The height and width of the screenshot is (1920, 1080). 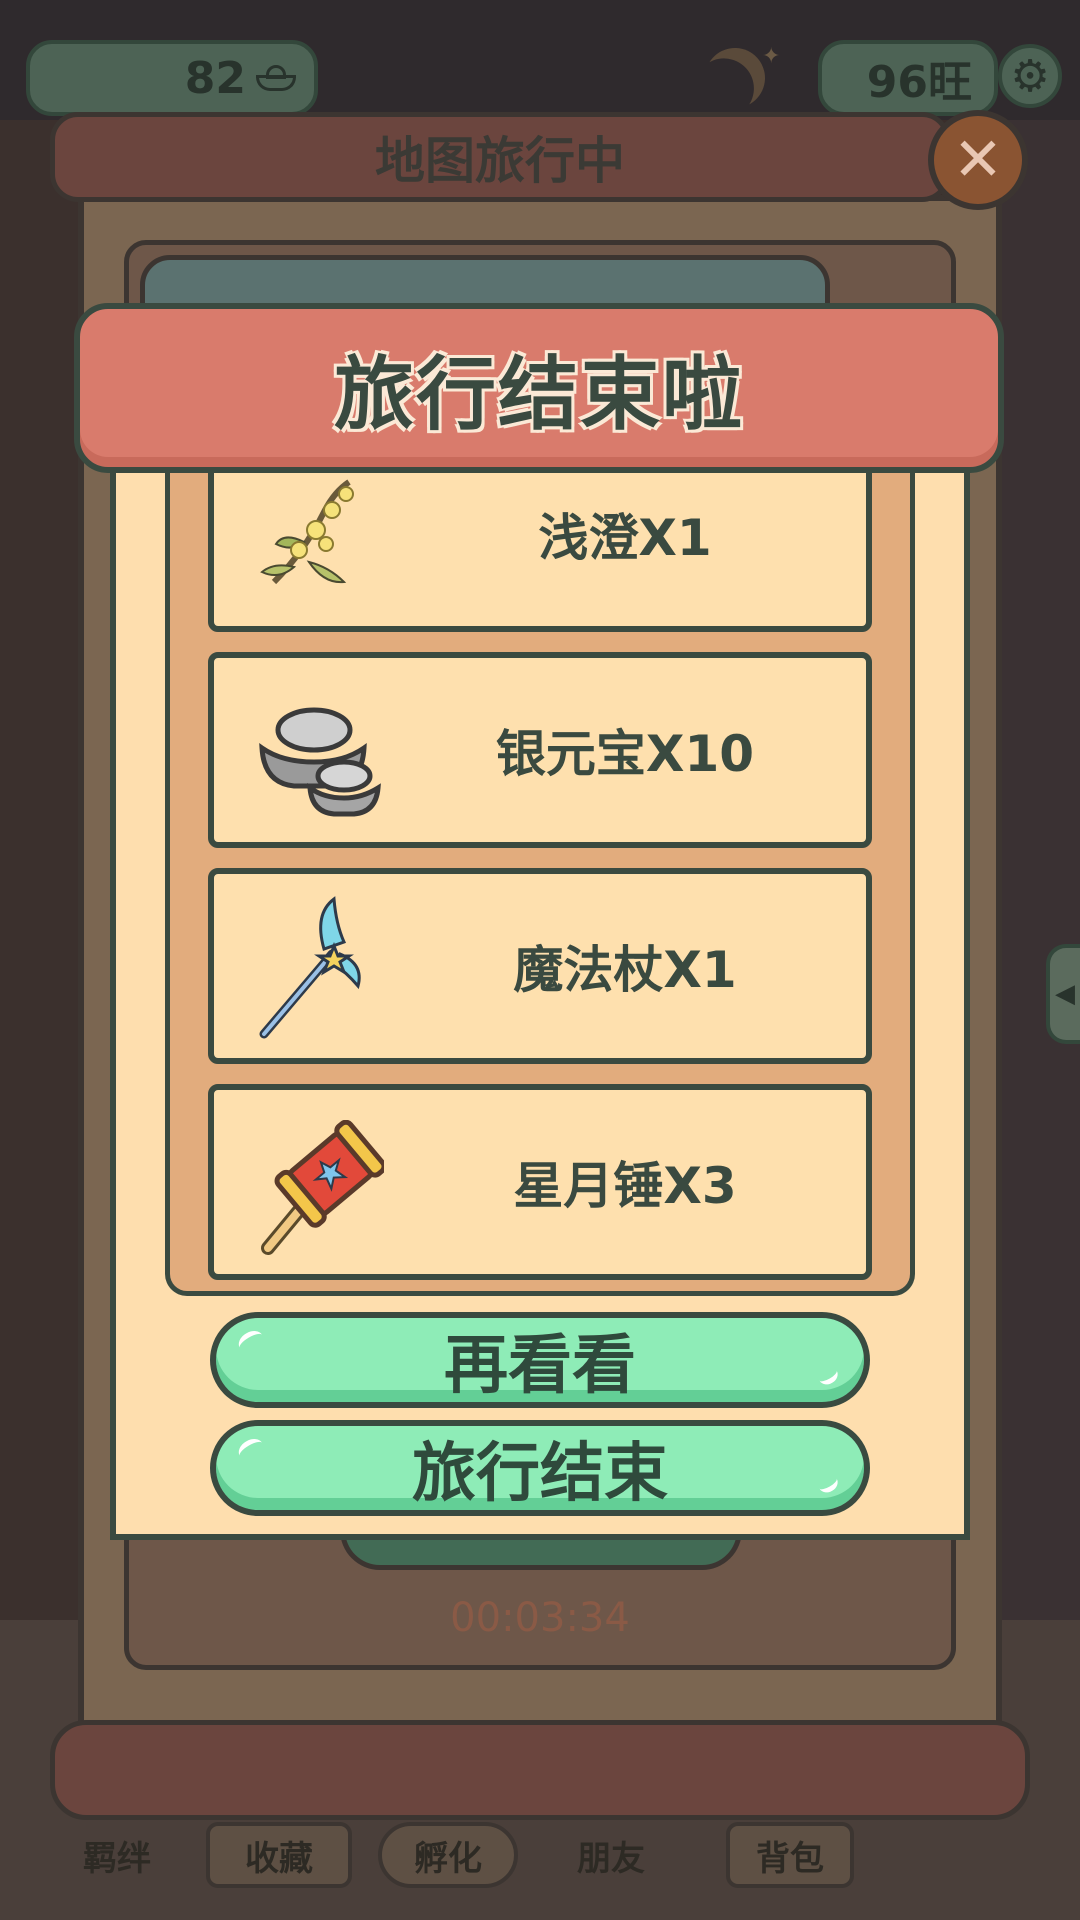 What do you see at coordinates (320, 1187) in the screenshot?
I see `star-hammer-icon` at bounding box center [320, 1187].